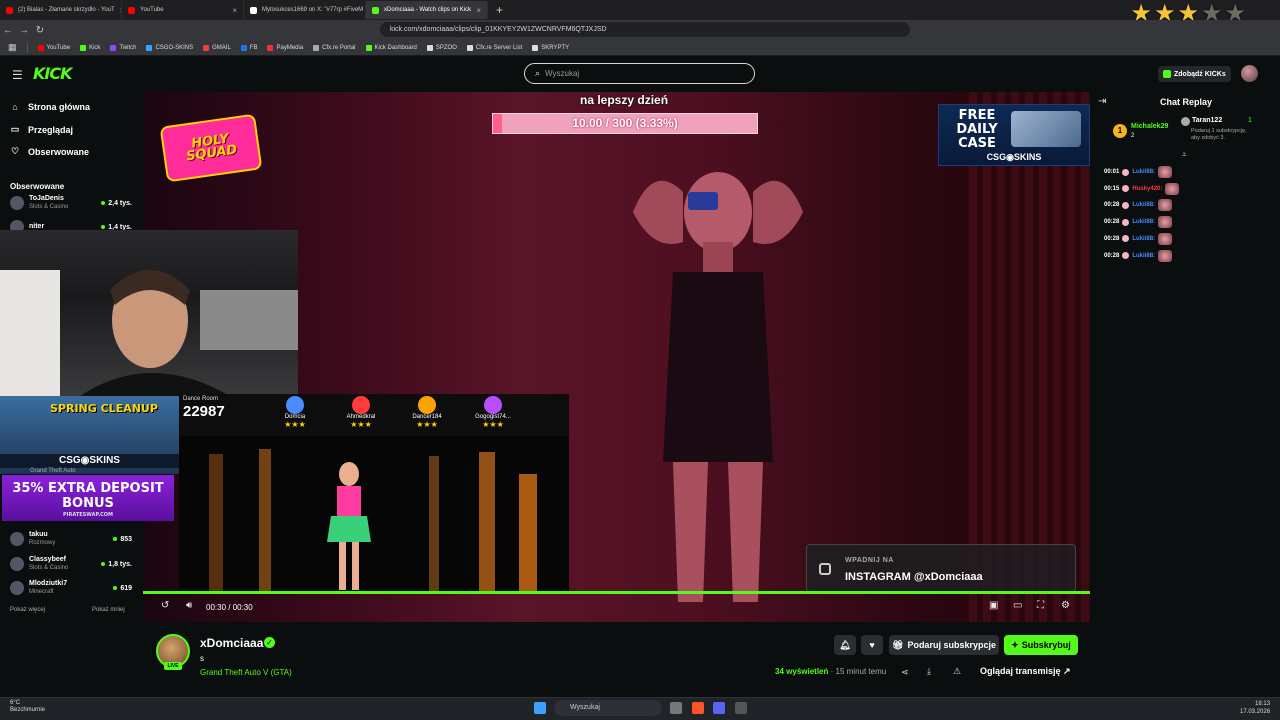 The height and width of the screenshot is (720, 1280). Describe the element at coordinates (126, 539) in the screenshot. I see `viewer-count-value: 853` at that location.